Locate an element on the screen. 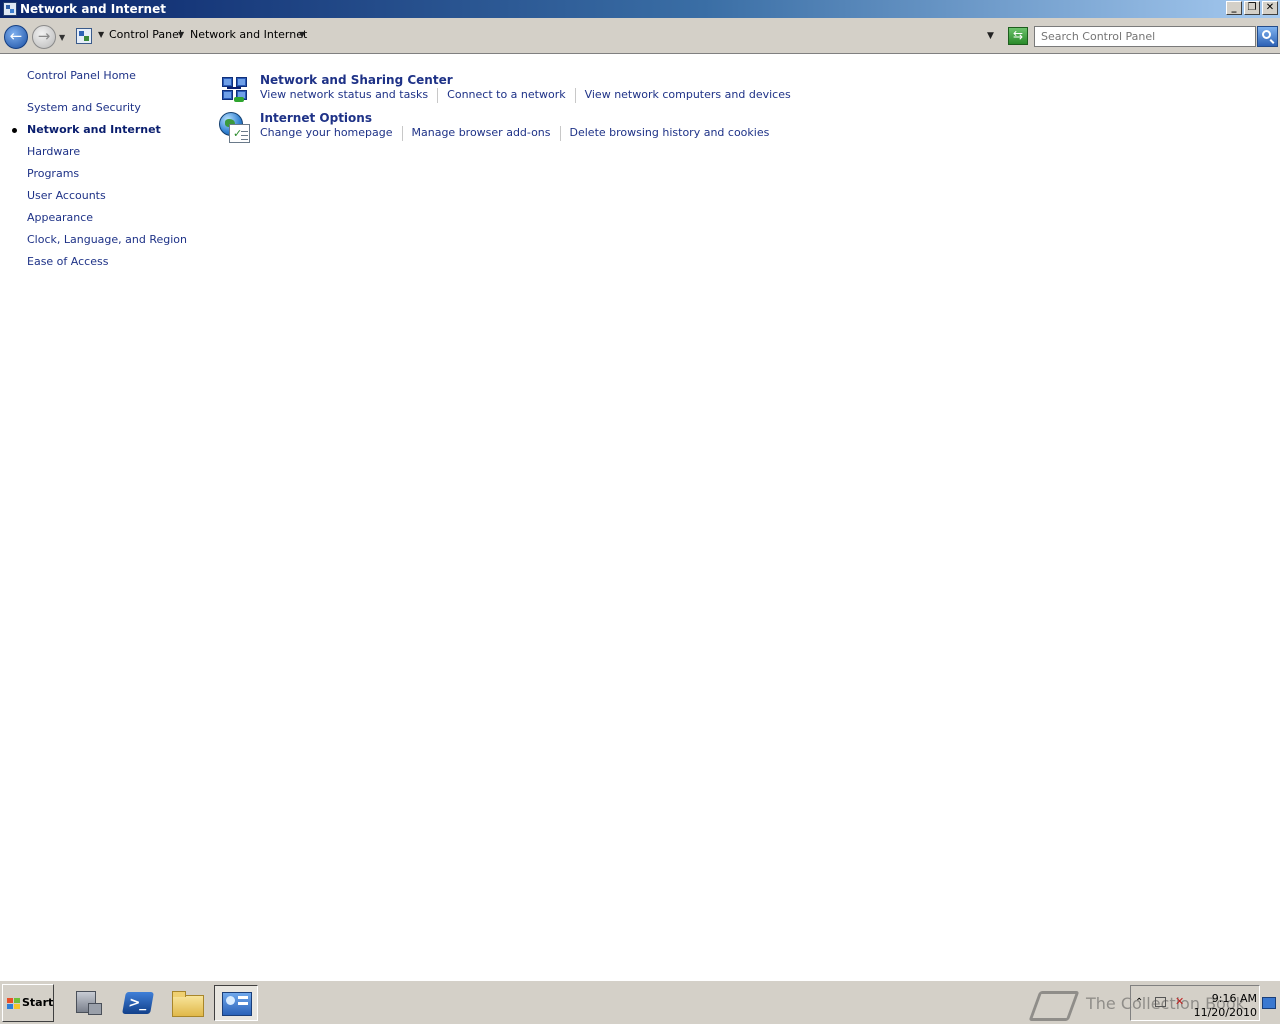 The width and height of the screenshot is (1280, 1024). nav-user-accounts: User Accounts is located at coordinates (66, 196).